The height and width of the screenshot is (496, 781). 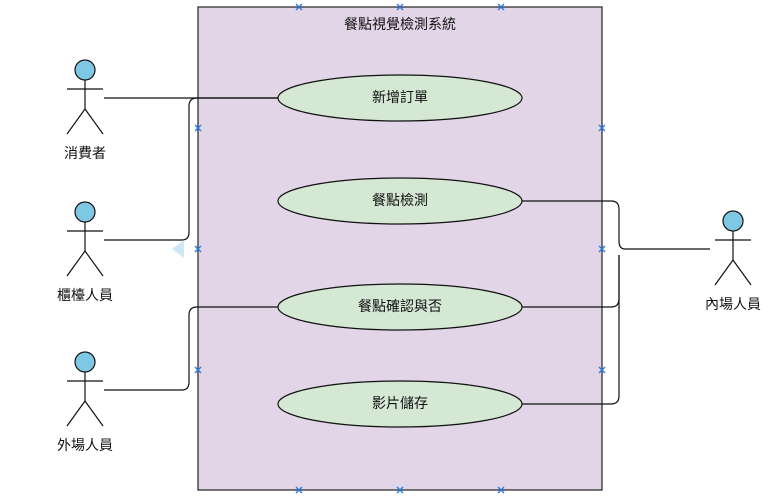 What do you see at coordinates (178, 249) in the screenshot?
I see `resize-arrow-icon` at bounding box center [178, 249].